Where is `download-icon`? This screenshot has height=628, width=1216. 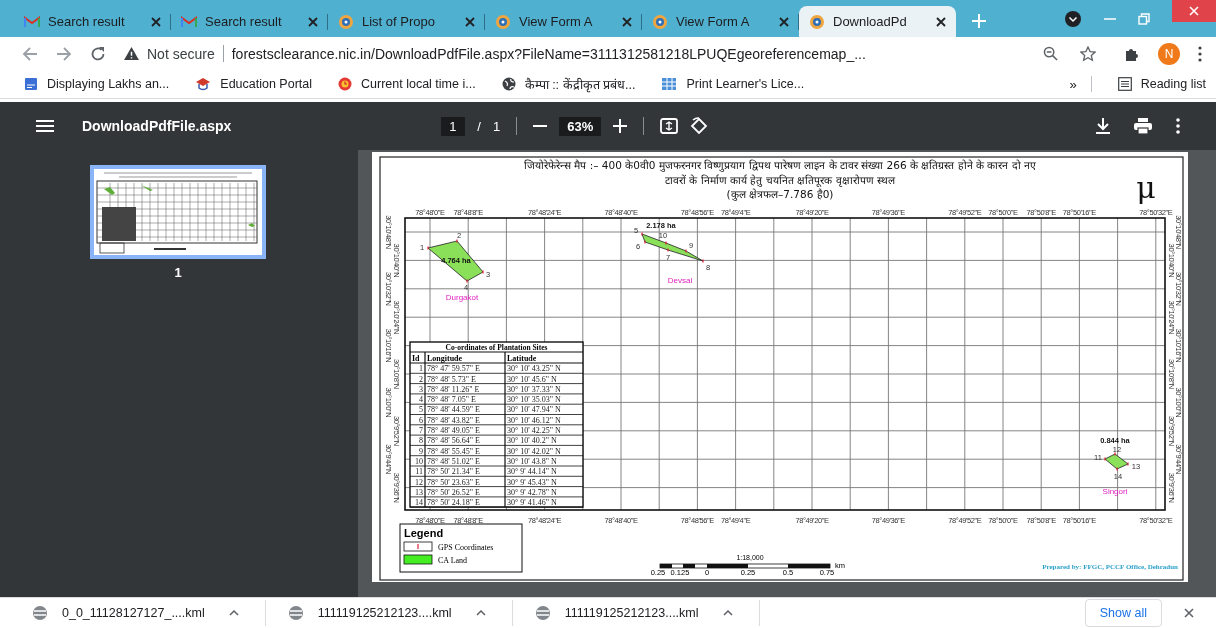
download-icon is located at coordinates (1103, 126).